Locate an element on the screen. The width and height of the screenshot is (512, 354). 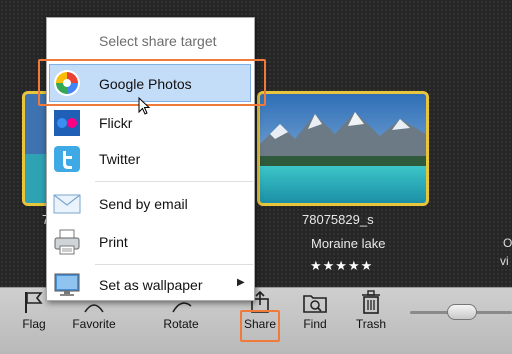
flickr-icon is located at coordinates (67, 123).